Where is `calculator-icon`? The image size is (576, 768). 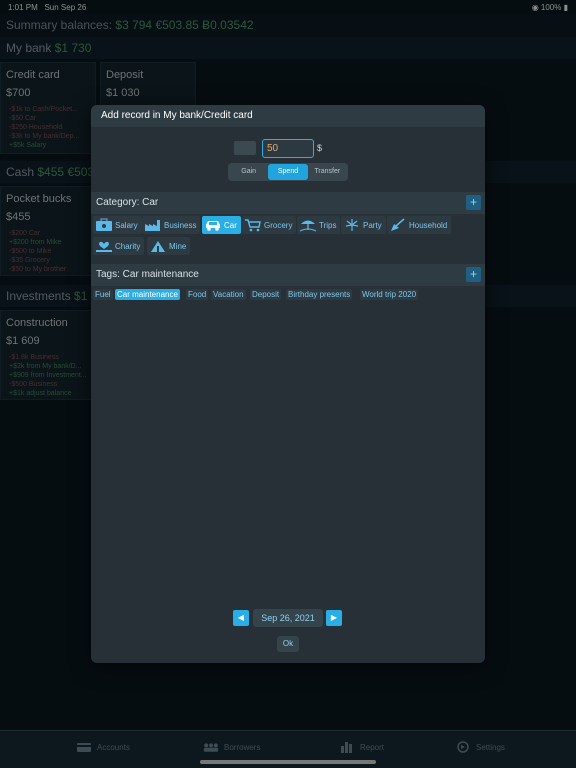
calculator-icon is located at coordinates (245, 148).